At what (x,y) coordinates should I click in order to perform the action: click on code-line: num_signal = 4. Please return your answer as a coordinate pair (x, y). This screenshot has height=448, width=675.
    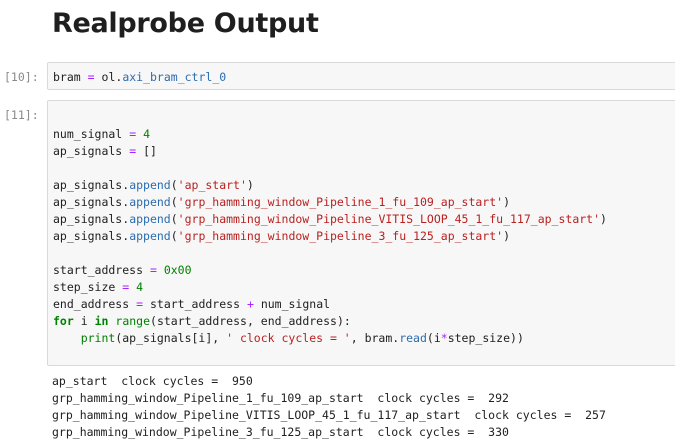
    Looking at the image, I should click on (101, 134).